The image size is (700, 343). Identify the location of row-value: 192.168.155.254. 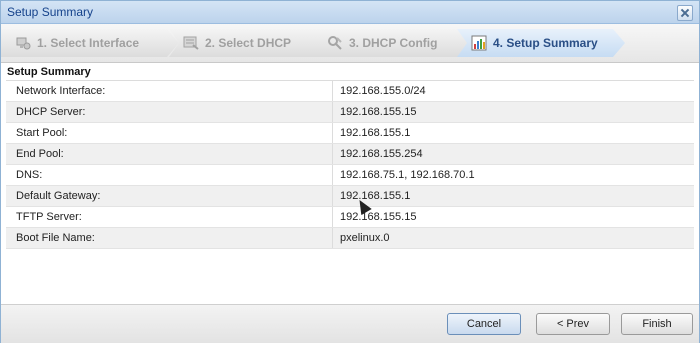
(381, 154).